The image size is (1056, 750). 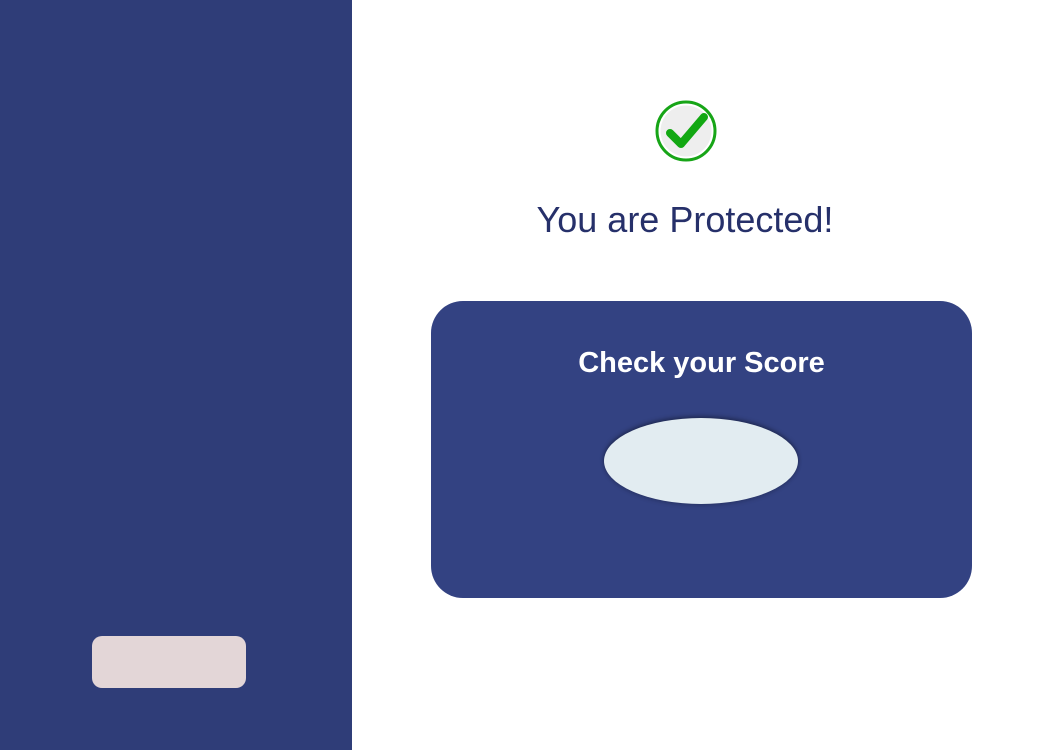 I want to click on sidebar-action-button, so click(x=169, y=662).